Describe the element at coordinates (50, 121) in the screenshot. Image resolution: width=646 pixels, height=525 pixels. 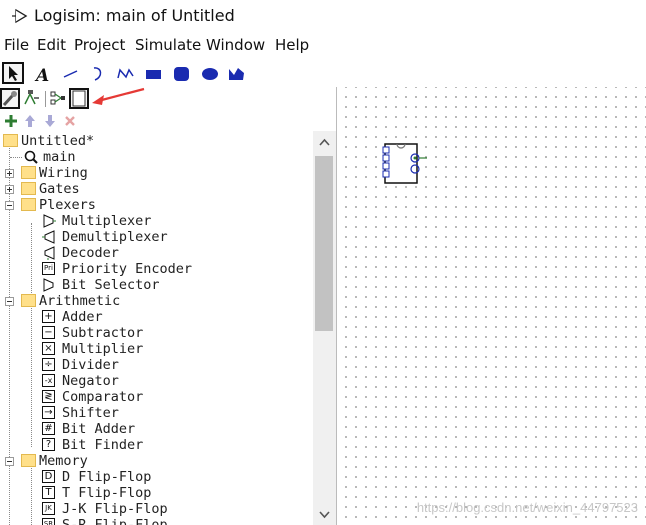
I see `move-down-icon` at that location.